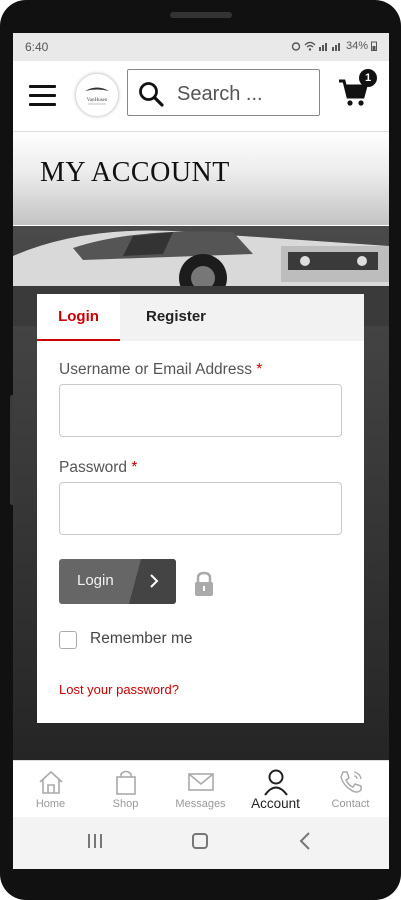 This screenshot has height=900, width=401. Describe the element at coordinates (155, 369) in the screenshot. I see `username-label-text: Username or Email Address` at that location.